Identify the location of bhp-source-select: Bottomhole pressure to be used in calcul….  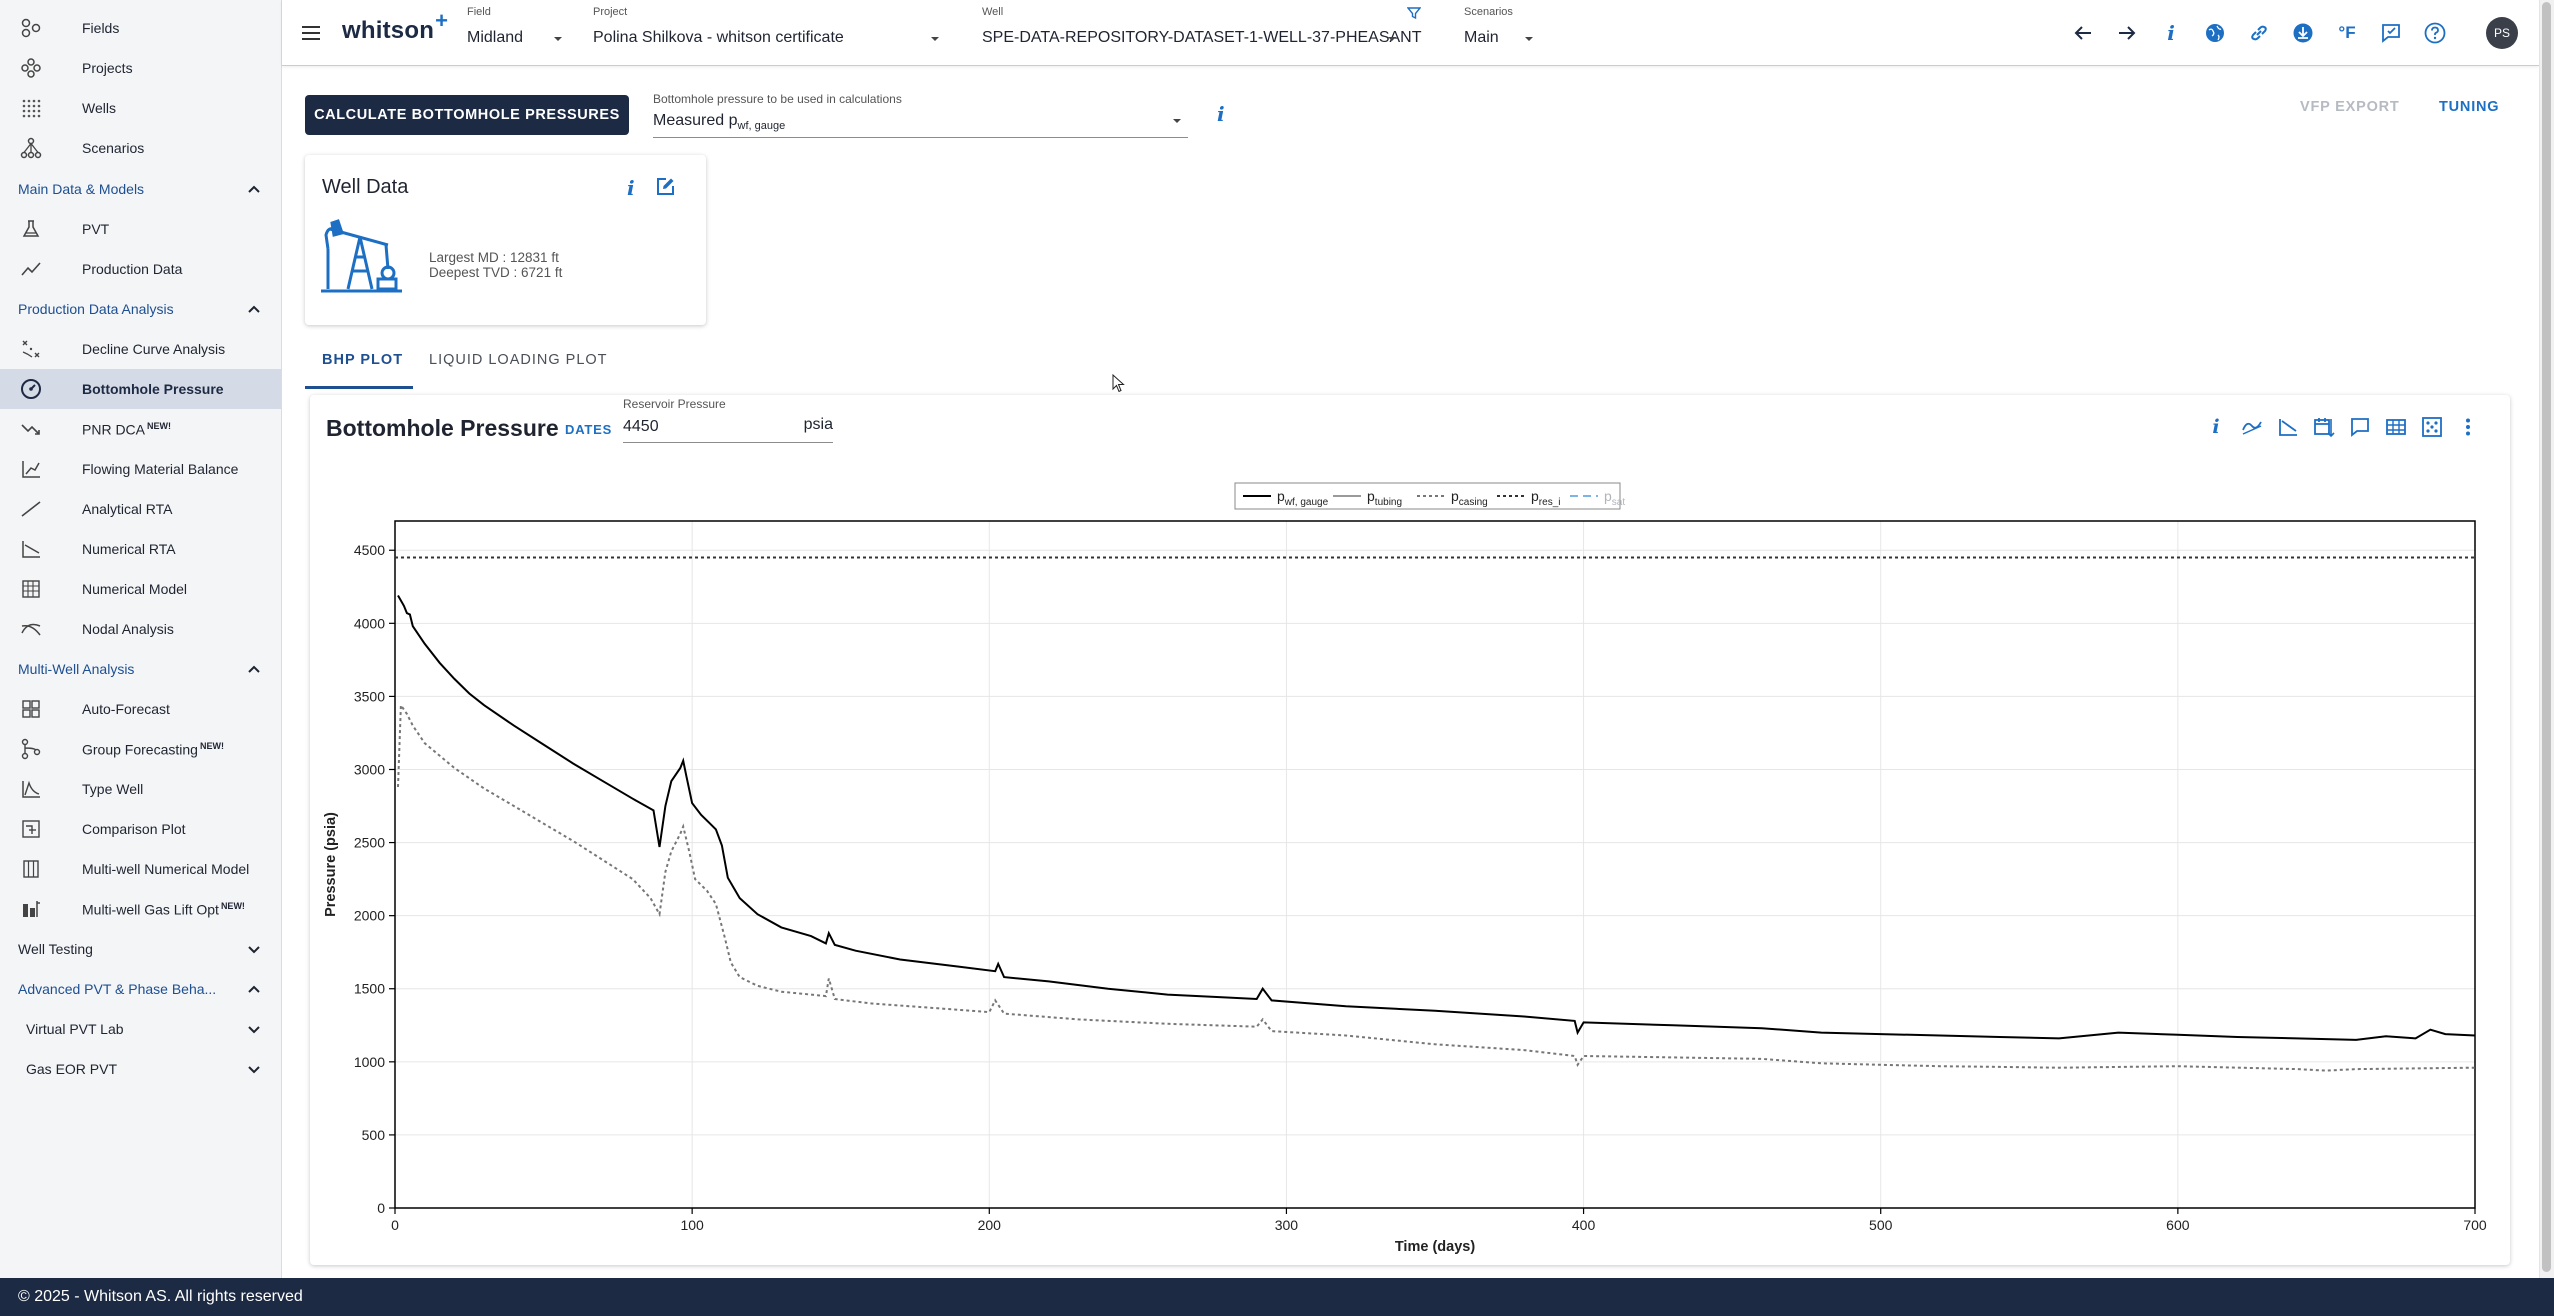
(920, 114).